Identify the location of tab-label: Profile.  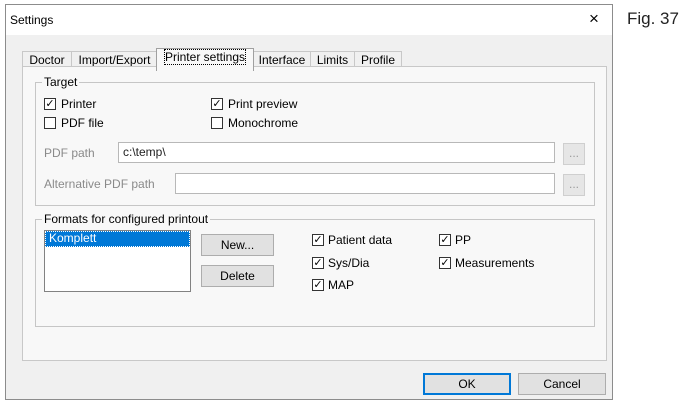
(377, 60).